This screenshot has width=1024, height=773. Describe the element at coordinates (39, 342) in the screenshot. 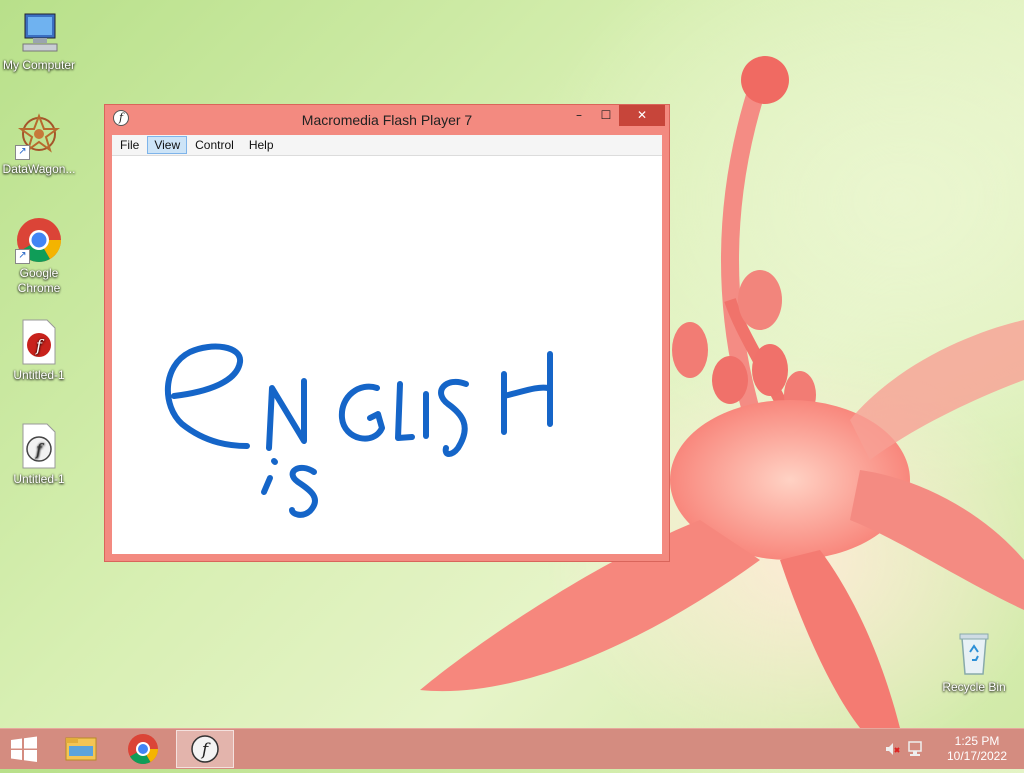

I see `flash-document-icon: f` at that location.